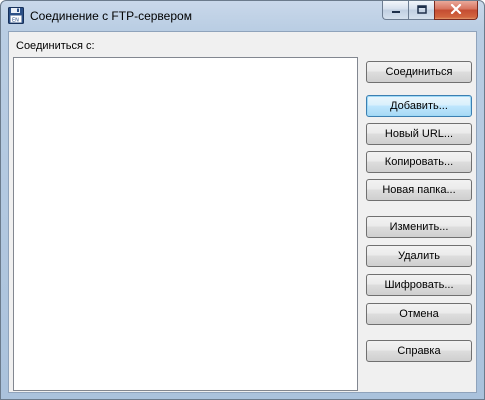  I want to click on connect-button: Соединиться, so click(419, 72).